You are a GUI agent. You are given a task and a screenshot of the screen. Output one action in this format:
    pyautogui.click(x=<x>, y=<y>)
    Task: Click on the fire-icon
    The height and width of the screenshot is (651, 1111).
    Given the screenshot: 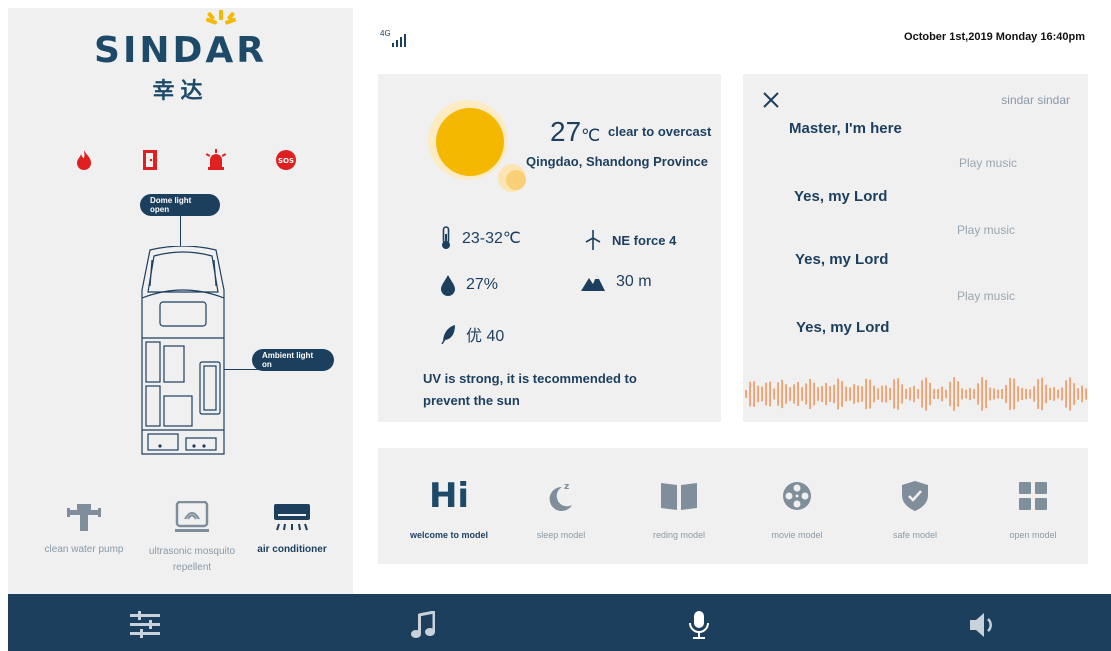 What is the action you would take?
    pyautogui.click(x=84, y=160)
    